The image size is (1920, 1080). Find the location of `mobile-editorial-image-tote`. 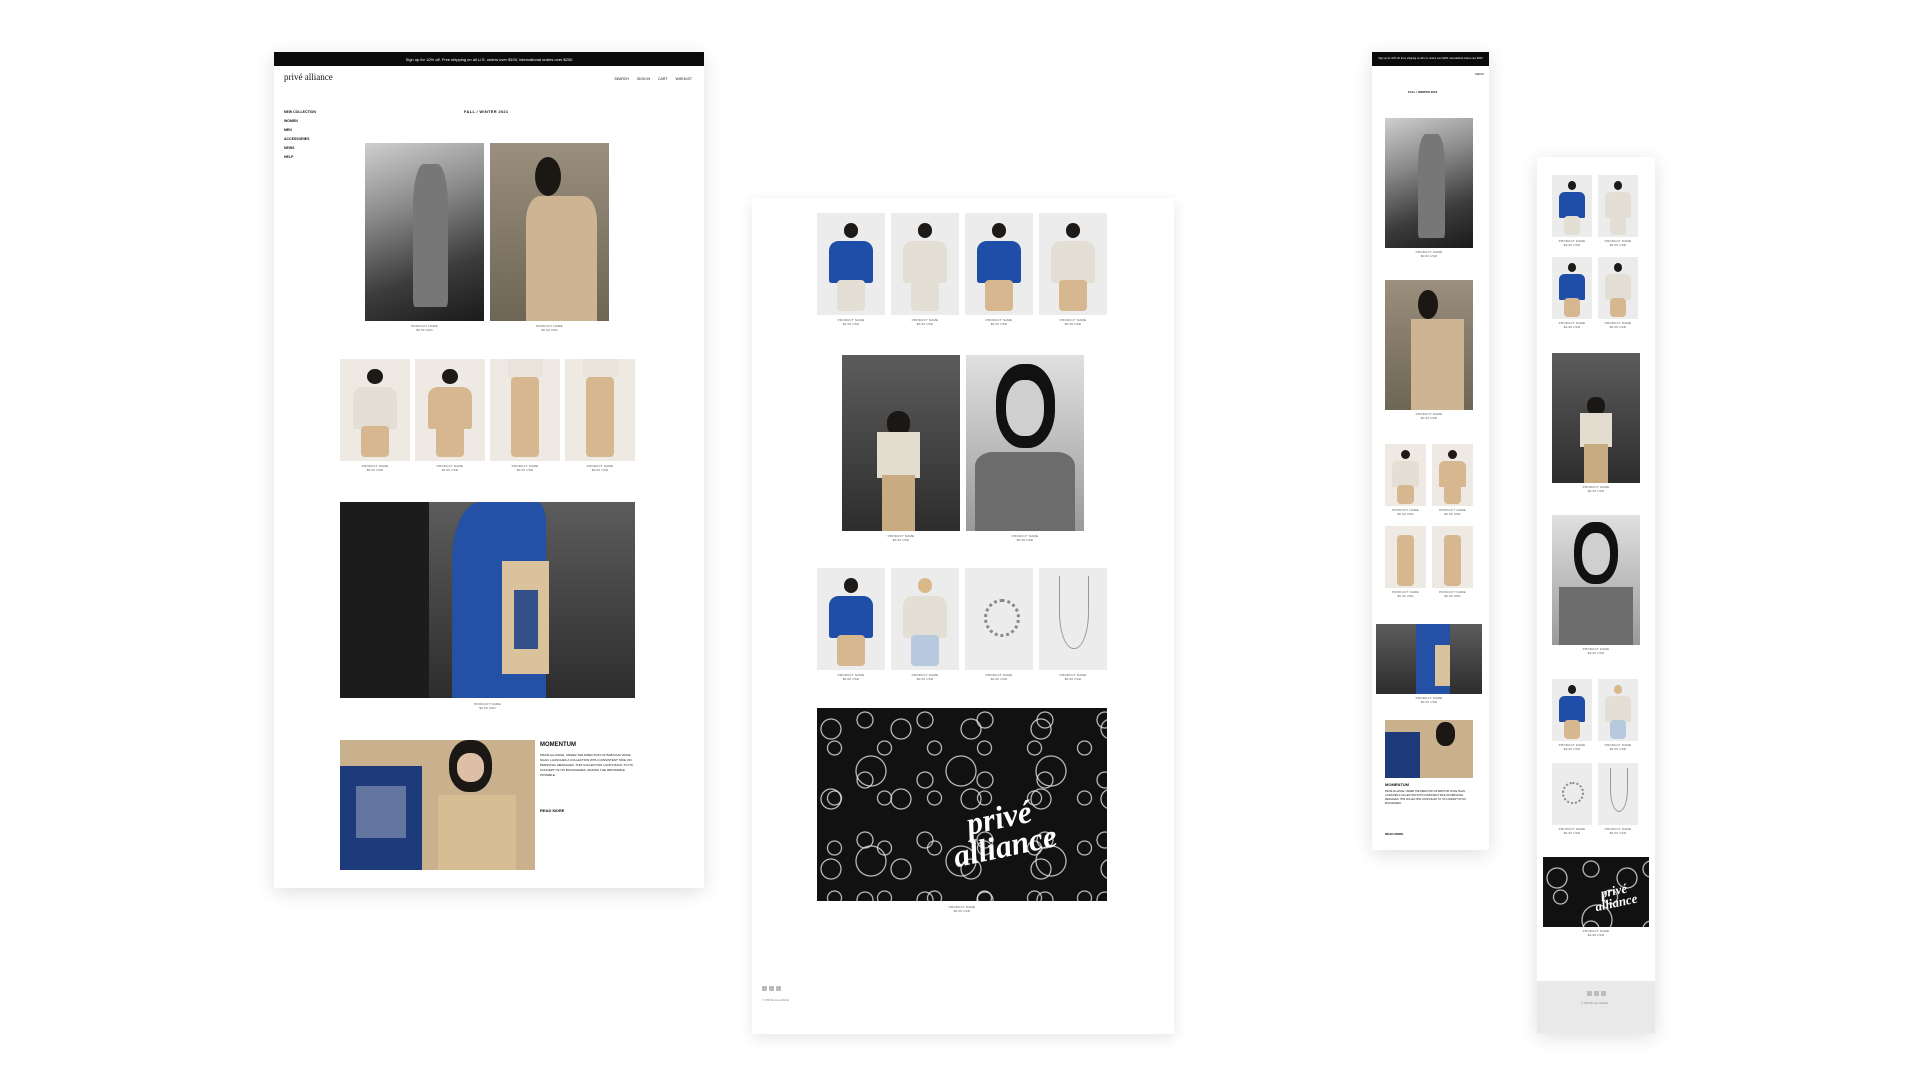

mobile-editorial-image-tote is located at coordinates (1429, 659).